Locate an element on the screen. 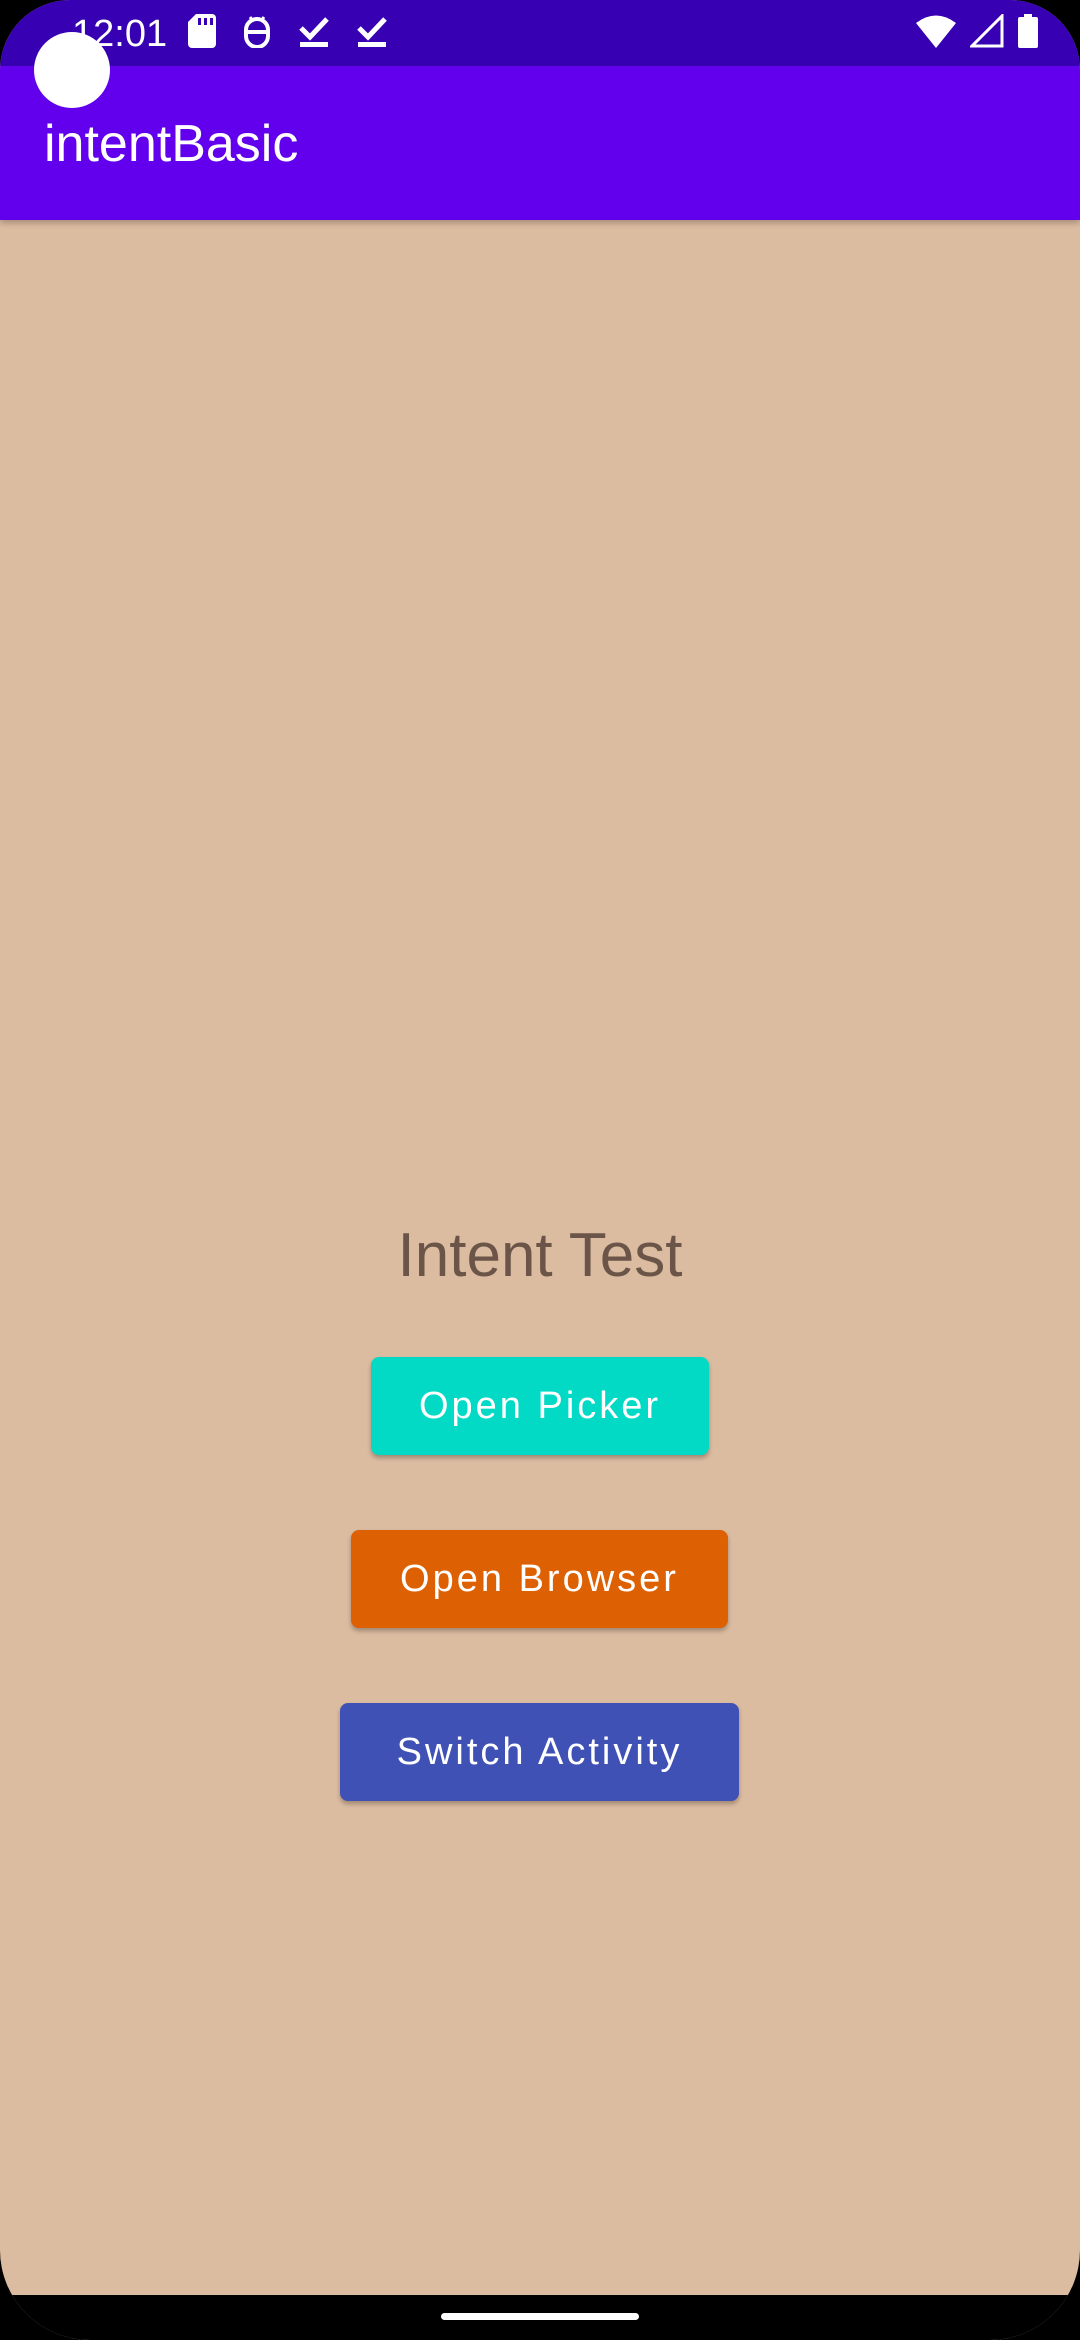 This screenshot has width=1080, height=2340. cell-signal-icon is located at coordinates (987, 31).